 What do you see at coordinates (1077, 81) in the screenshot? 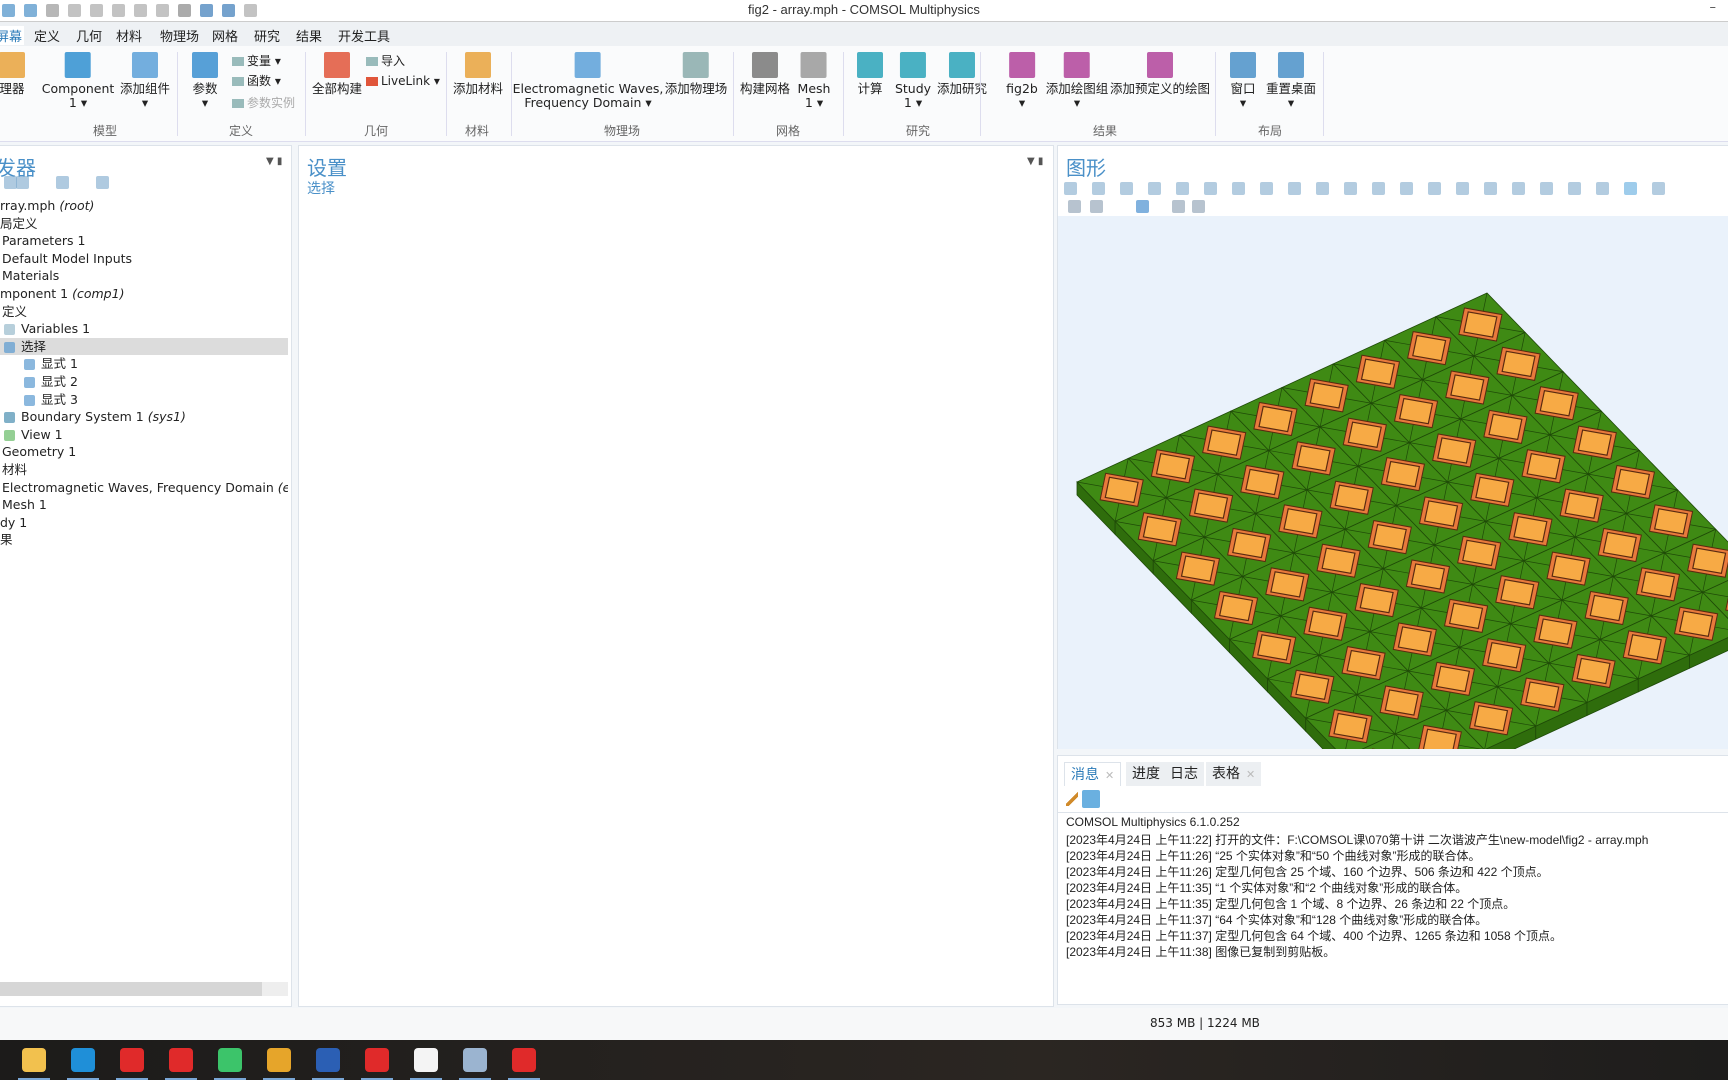
I see `add-plot-group-button: 添加绘图组 ▾` at bounding box center [1077, 81].